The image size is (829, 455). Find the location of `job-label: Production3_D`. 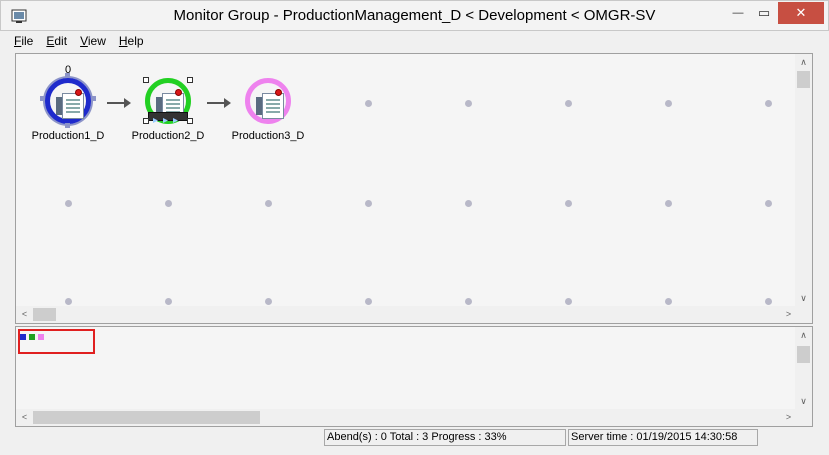

job-label: Production3_D is located at coordinates (268, 136).